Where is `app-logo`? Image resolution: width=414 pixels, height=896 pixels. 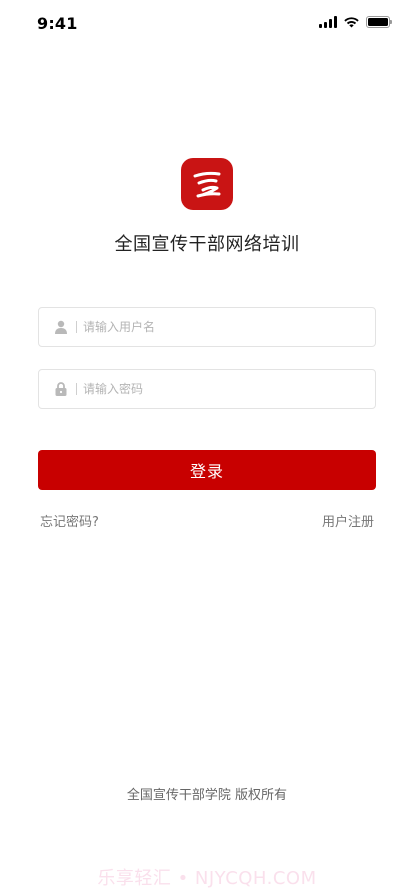 app-logo is located at coordinates (207, 184).